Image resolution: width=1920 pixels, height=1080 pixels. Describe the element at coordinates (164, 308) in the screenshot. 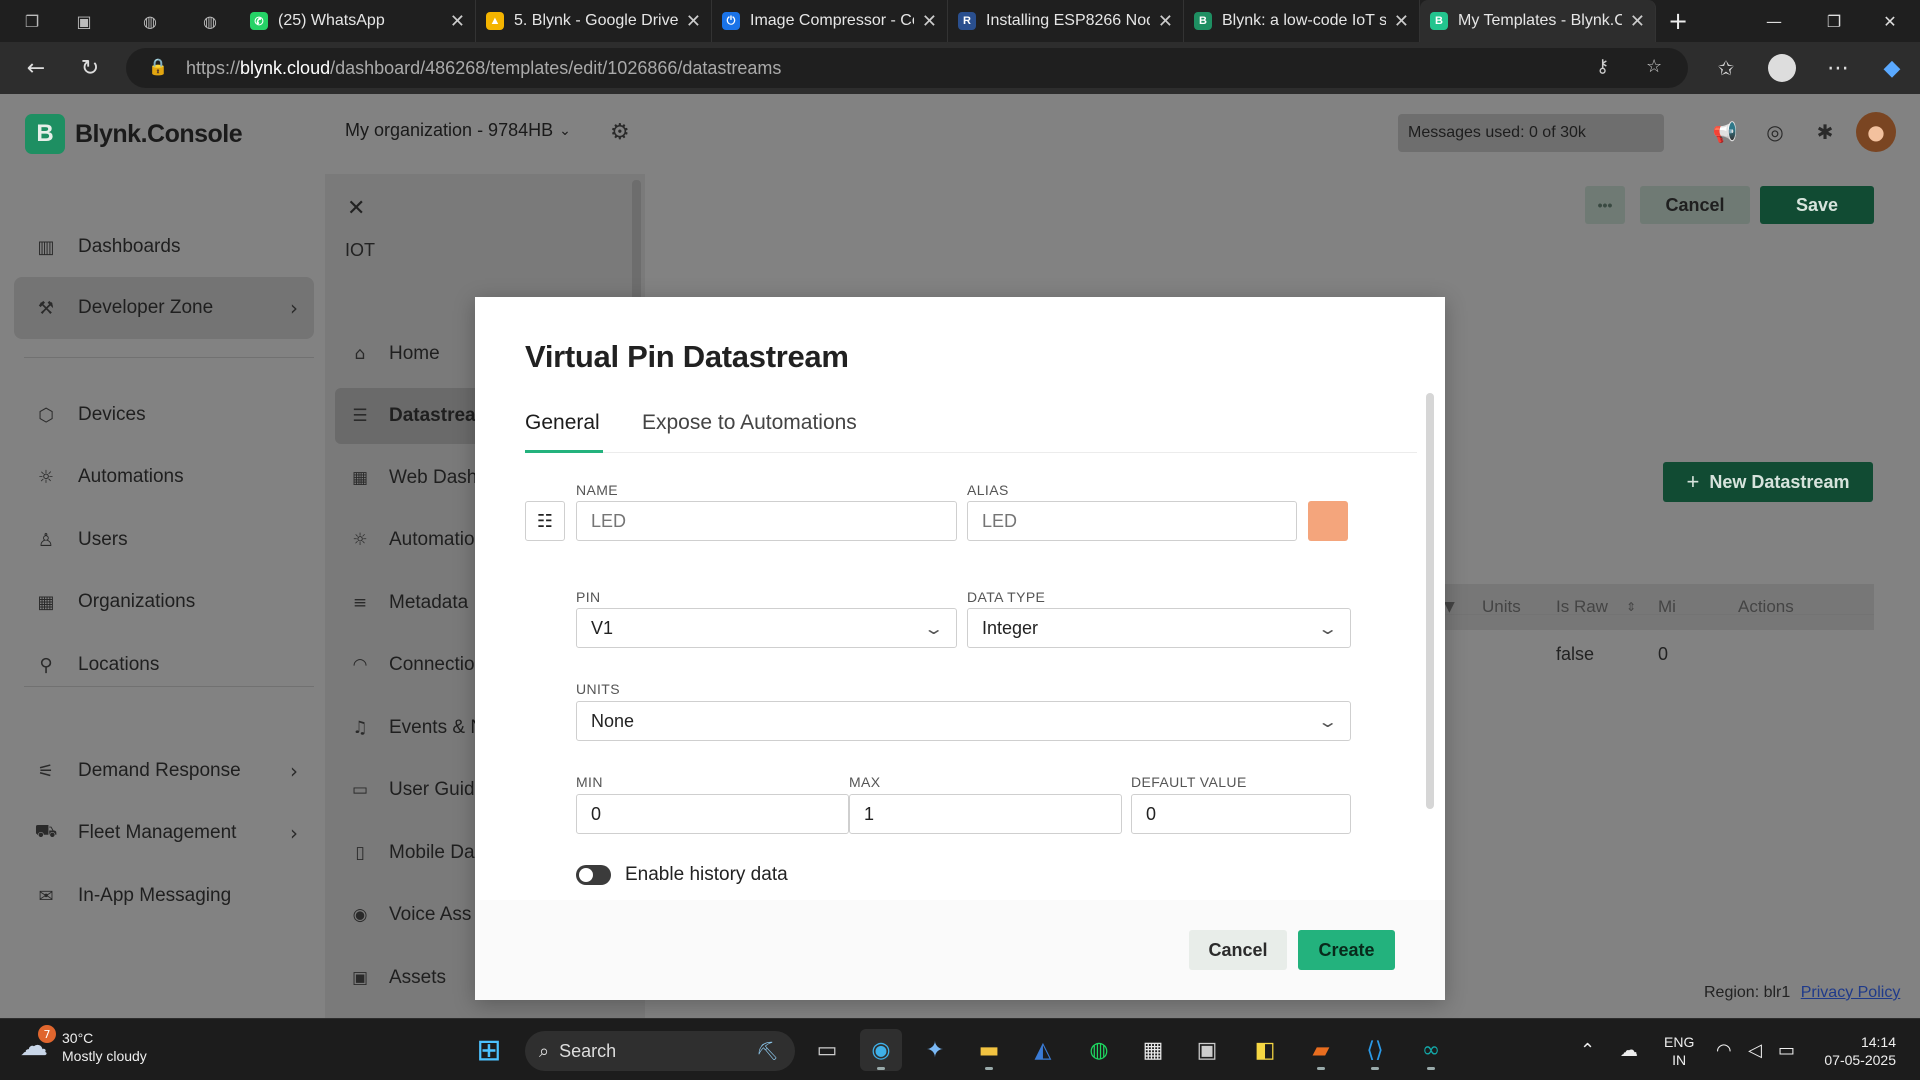

I see `sidebar-item-developer-zone: ⚒ Developer Zone ›` at that location.